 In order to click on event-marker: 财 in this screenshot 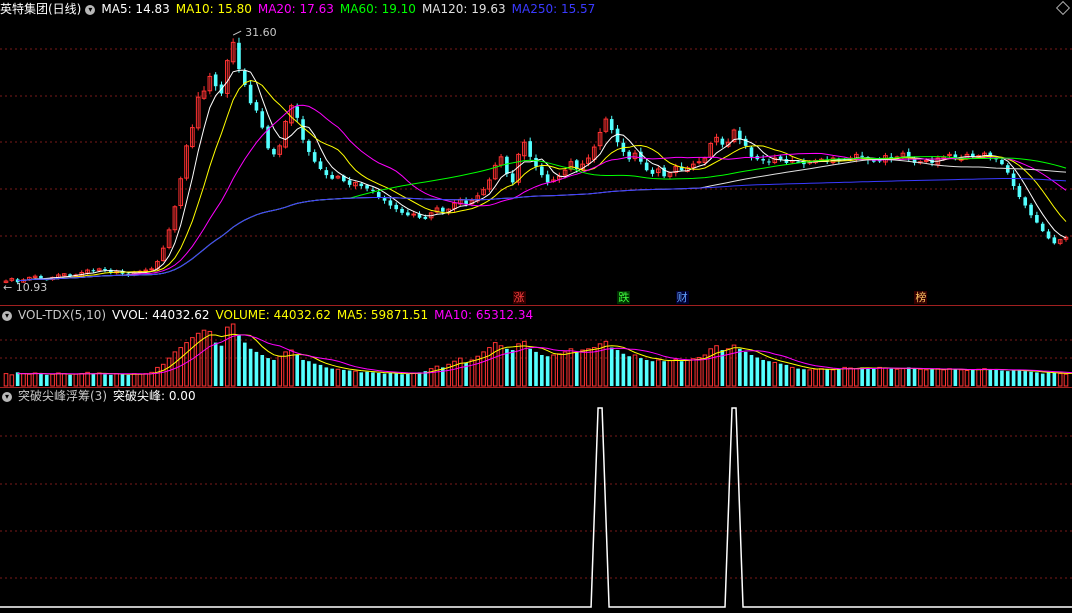, I will do `click(682, 297)`.